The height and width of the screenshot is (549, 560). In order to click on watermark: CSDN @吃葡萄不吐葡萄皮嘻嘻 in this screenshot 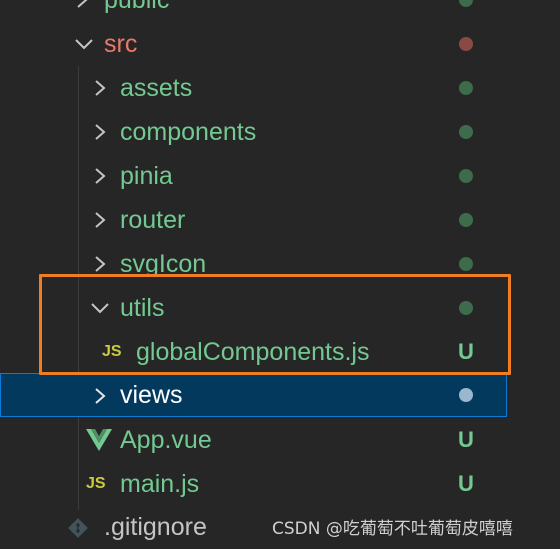, I will do `click(392, 529)`.